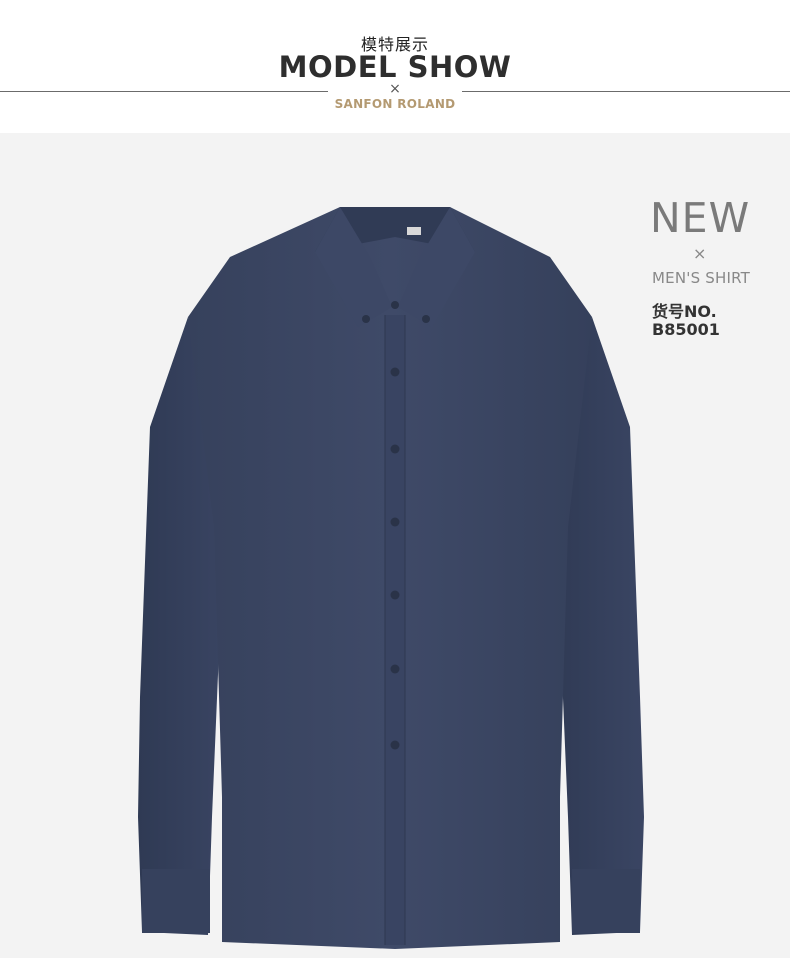 This screenshot has height=958, width=790. What do you see at coordinates (686, 329) in the screenshot?
I see `product-code: B85001` at bounding box center [686, 329].